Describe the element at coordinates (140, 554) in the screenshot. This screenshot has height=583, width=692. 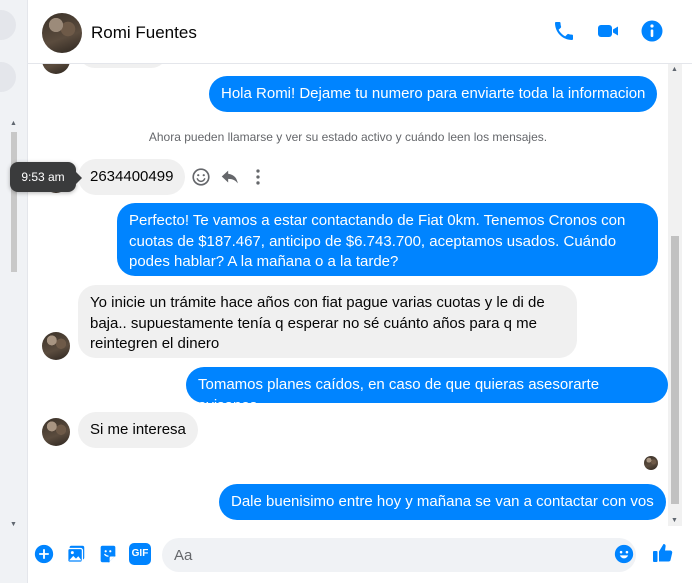
I see `gif-icon: GIF` at that location.